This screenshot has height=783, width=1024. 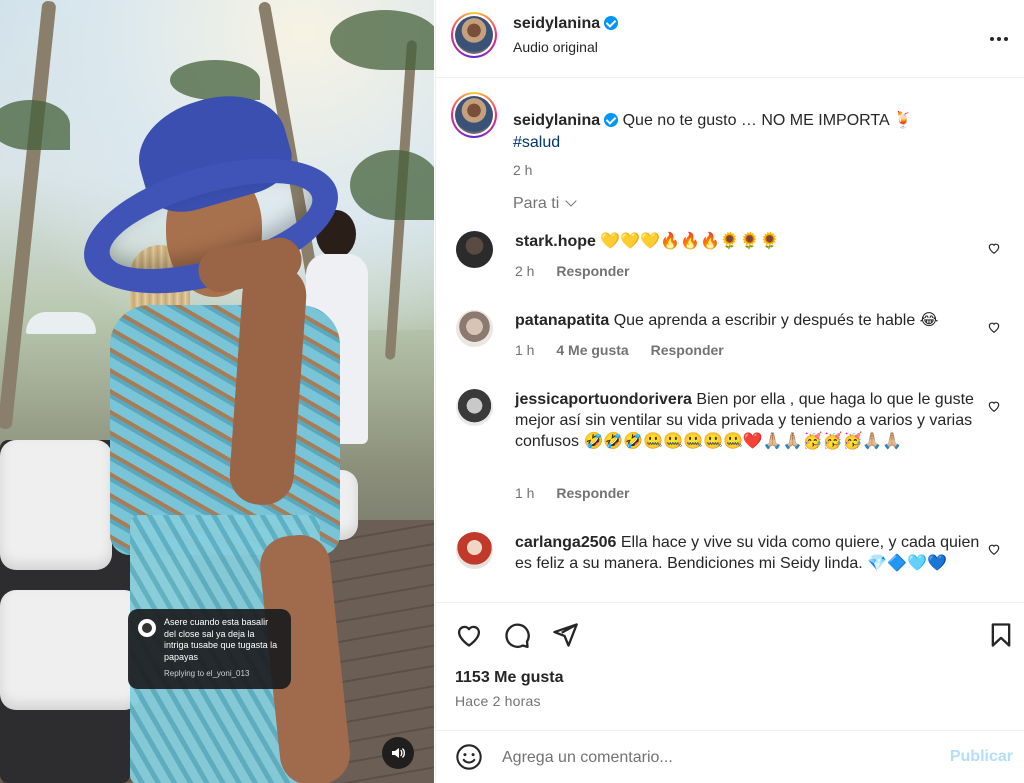 What do you see at coordinates (556, 23) in the screenshot?
I see `author-username: seidylanina` at bounding box center [556, 23].